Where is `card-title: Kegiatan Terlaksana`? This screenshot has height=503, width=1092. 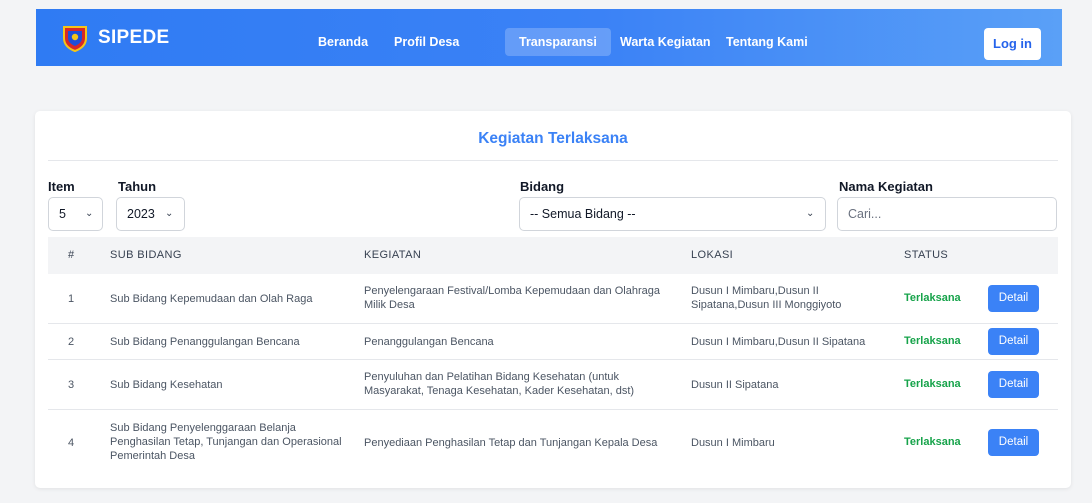 card-title: Kegiatan Terlaksana is located at coordinates (553, 138).